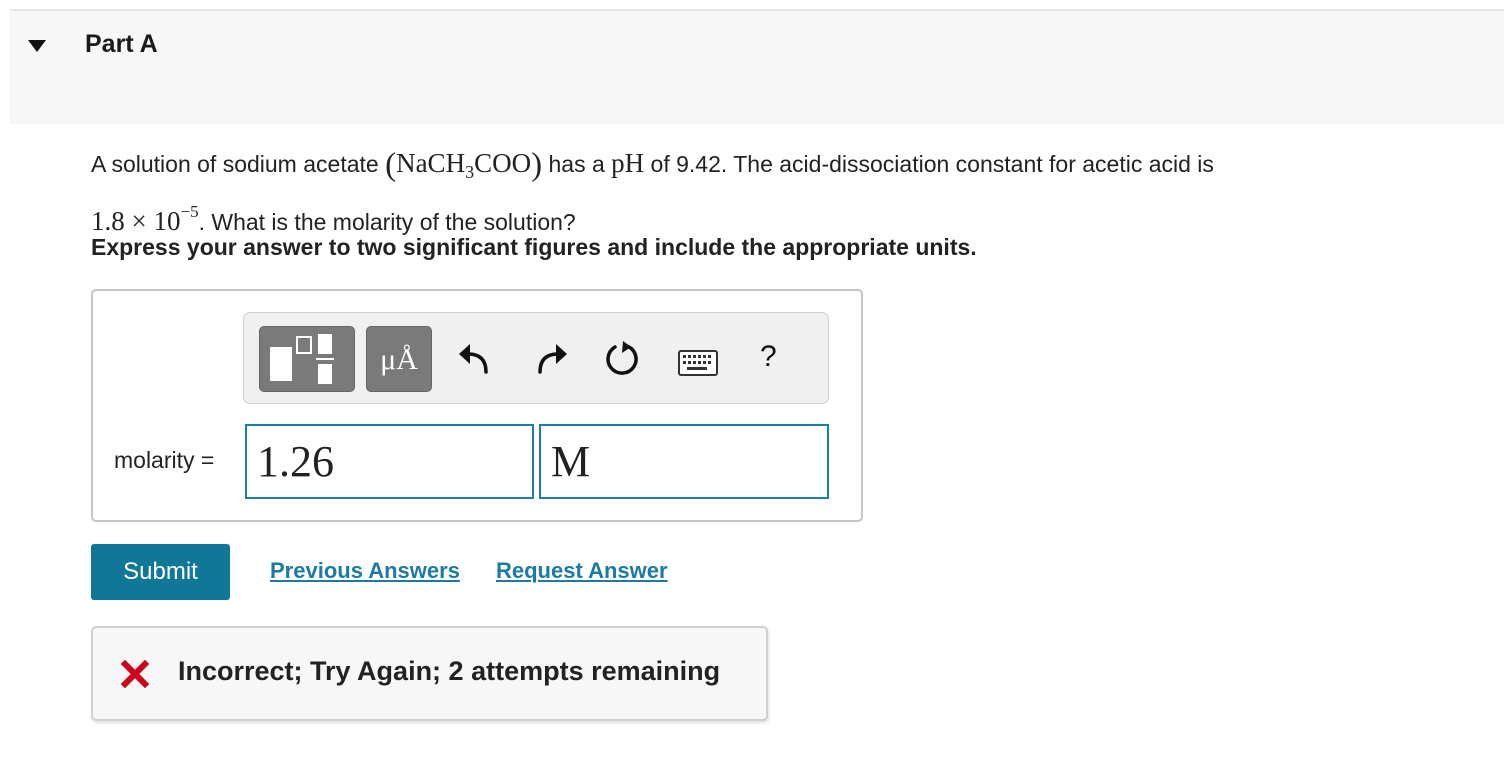 The height and width of the screenshot is (776, 1504). I want to click on units-button: μÅ, so click(399, 359).